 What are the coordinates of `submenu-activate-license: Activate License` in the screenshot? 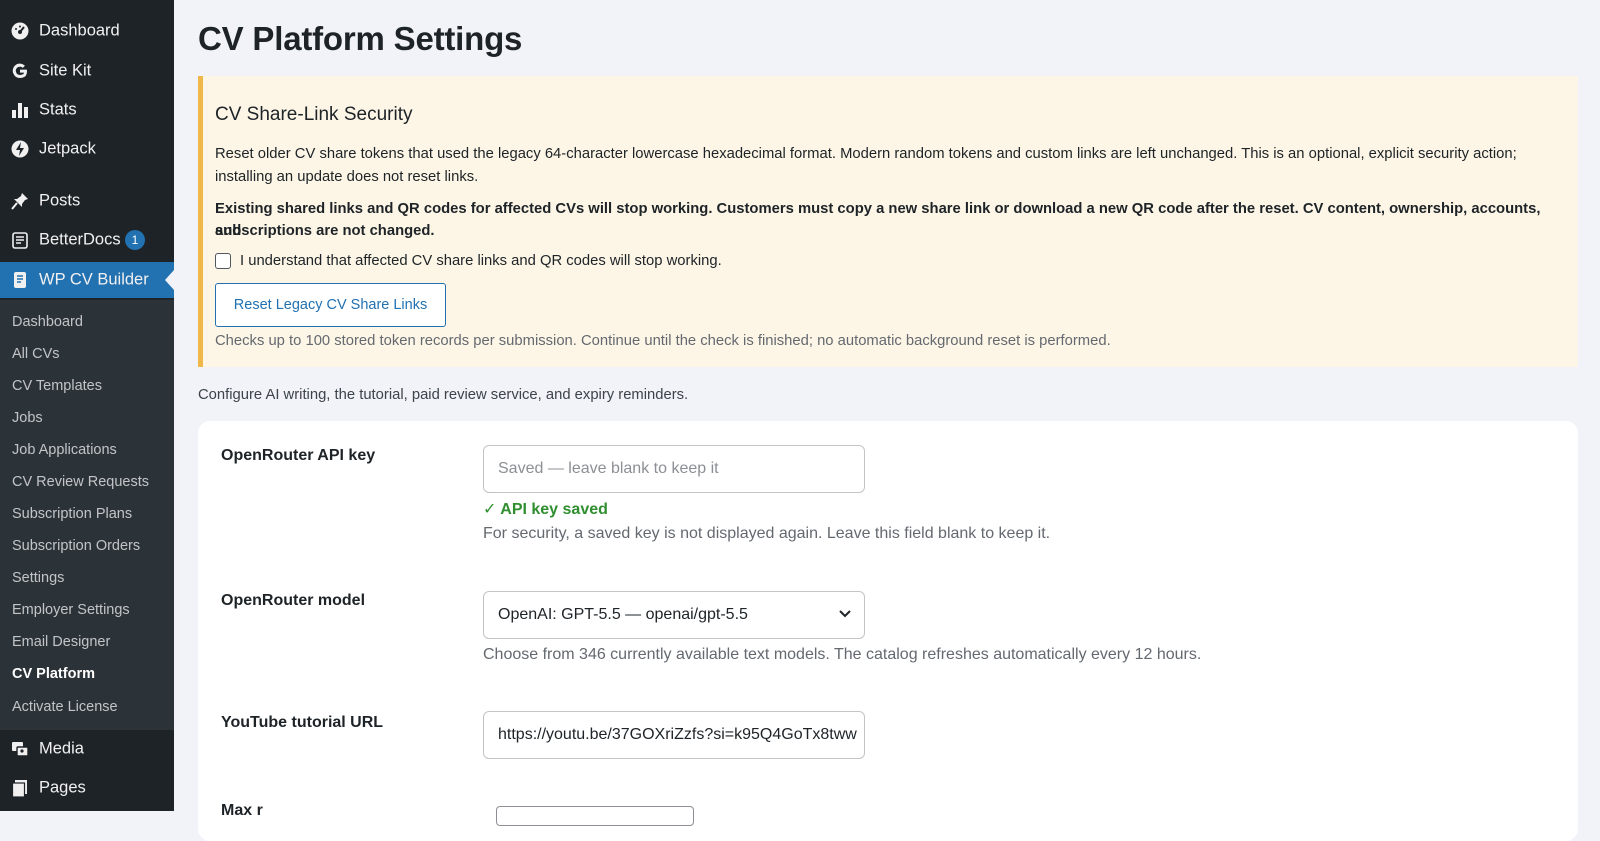 It's located at (65, 707).